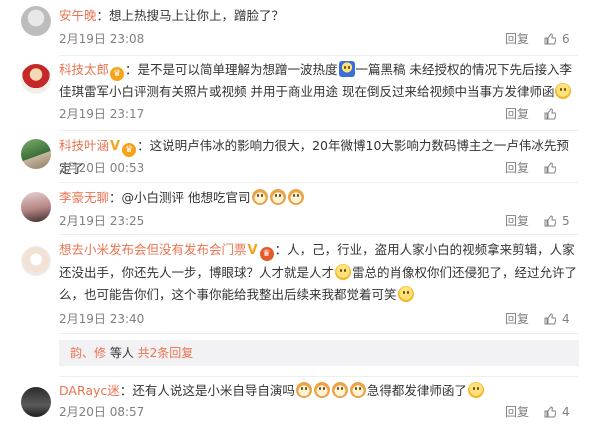 This screenshot has height=428, width=595. Describe the element at coordinates (78, 15) in the screenshot. I see `commenter-name: 安午晚` at that location.